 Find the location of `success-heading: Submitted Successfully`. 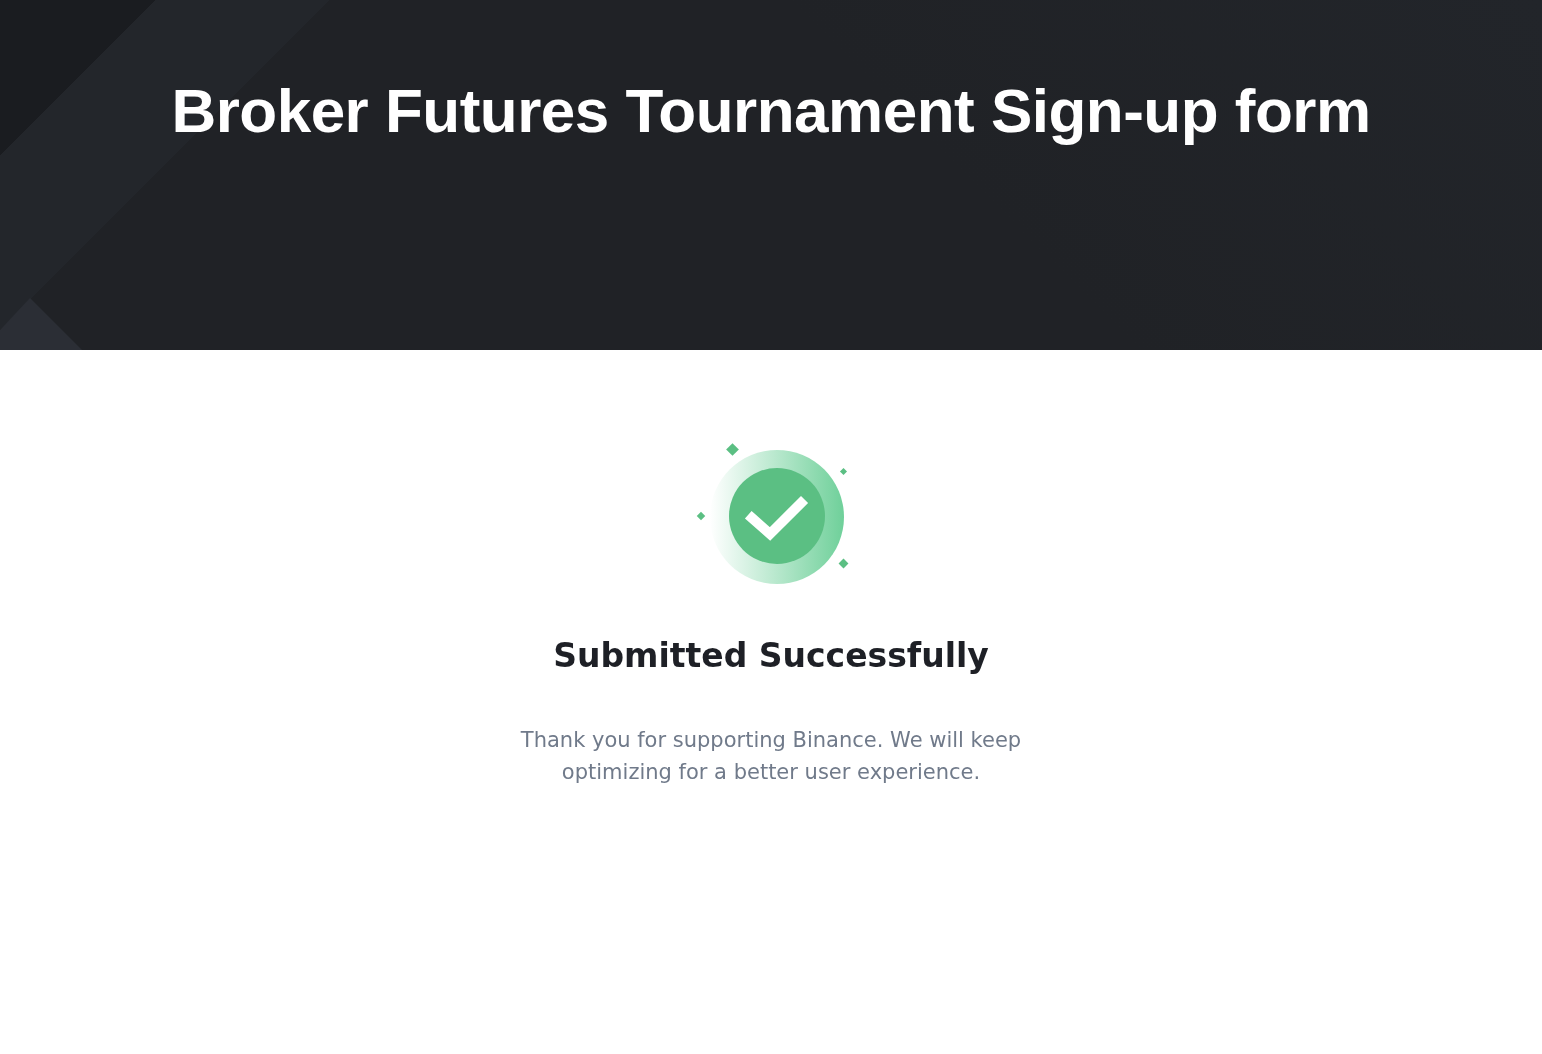

success-heading: Submitted Successfully is located at coordinates (771, 656).